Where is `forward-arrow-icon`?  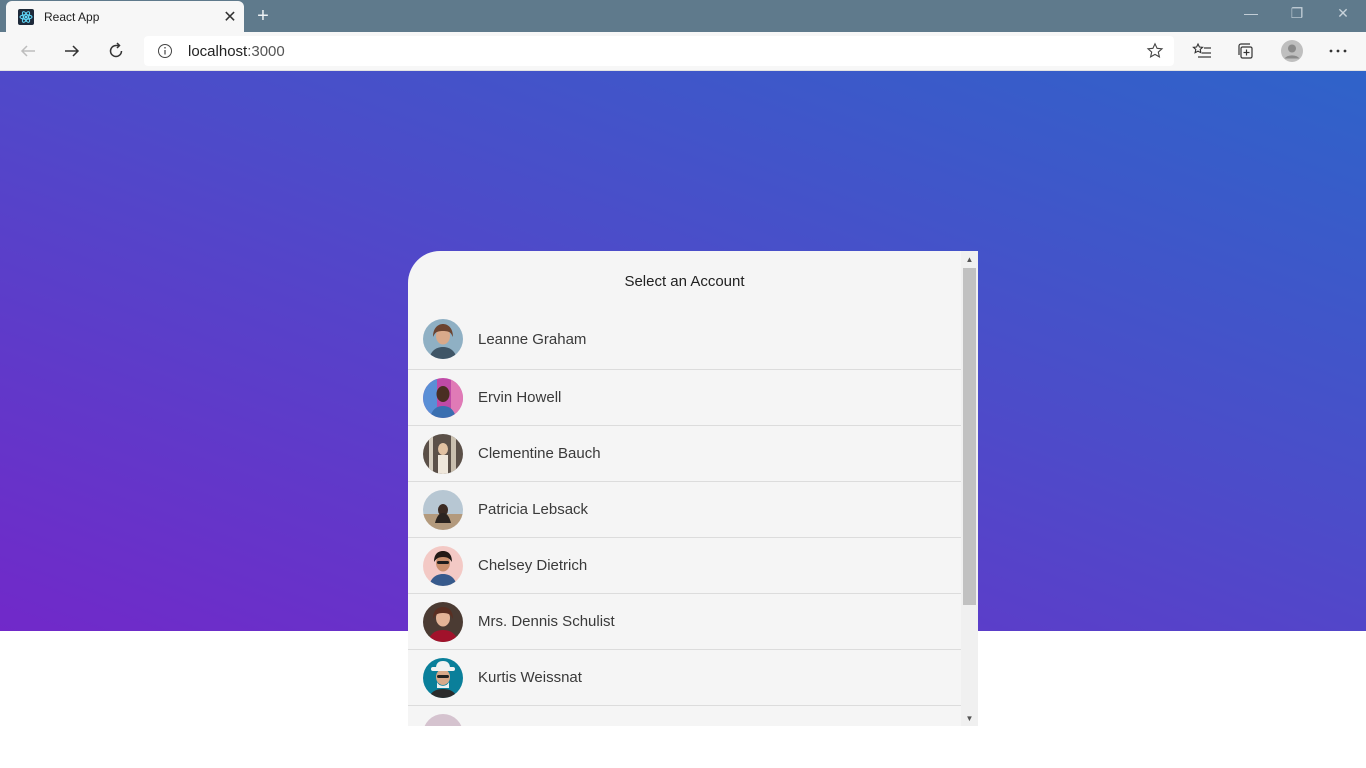 forward-arrow-icon is located at coordinates (72, 51).